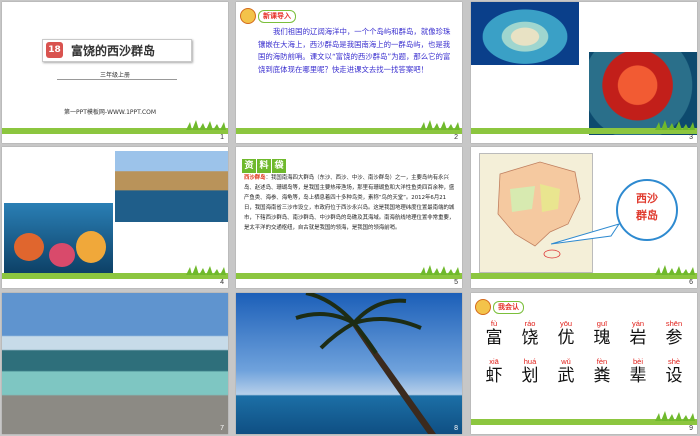 The image size is (700, 436). Describe the element at coordinates (566, 376) in the screenshot. I see `hanzi: 武` at that location.